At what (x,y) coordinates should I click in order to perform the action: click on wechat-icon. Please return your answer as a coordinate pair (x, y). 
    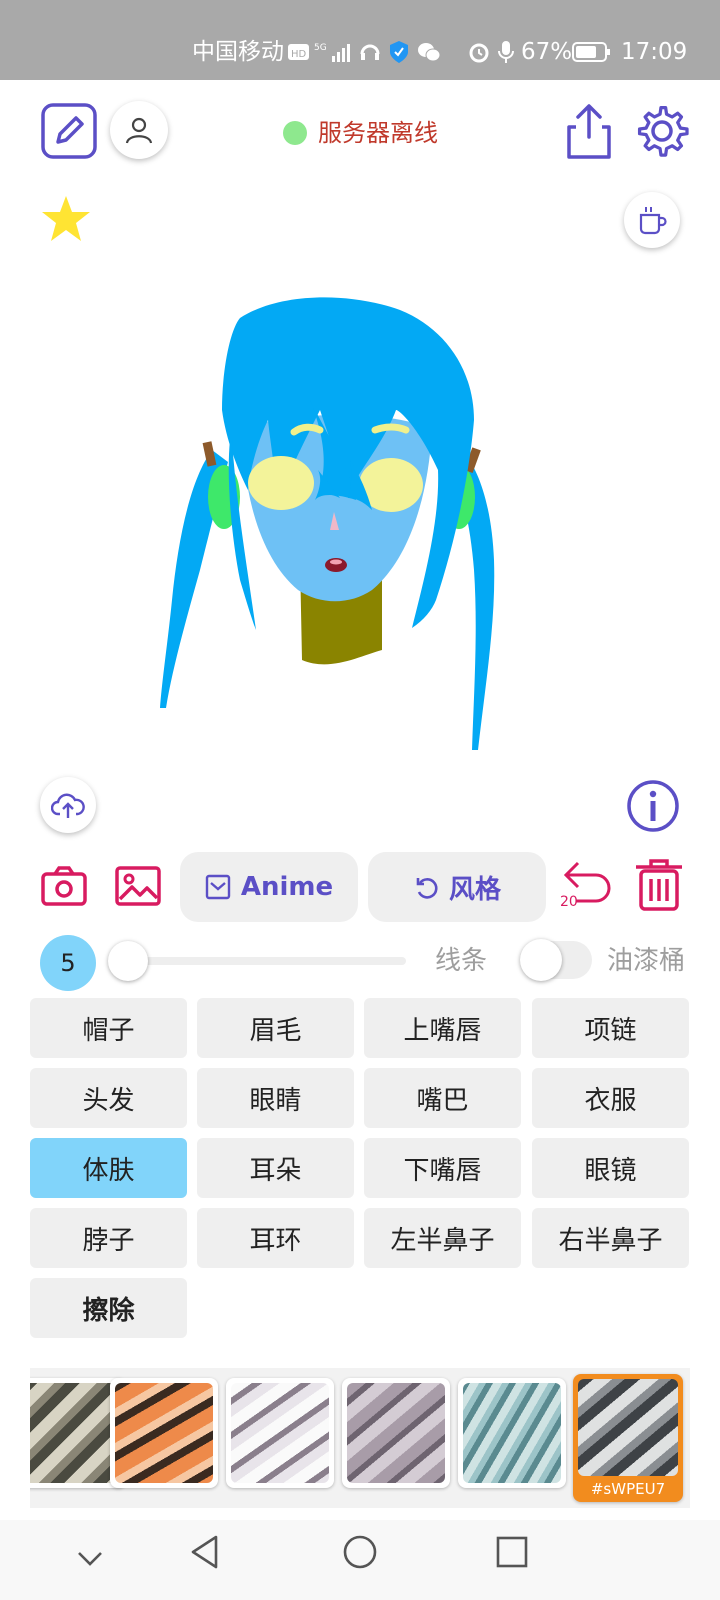
    Looking at the image, I should click on (429, 52).